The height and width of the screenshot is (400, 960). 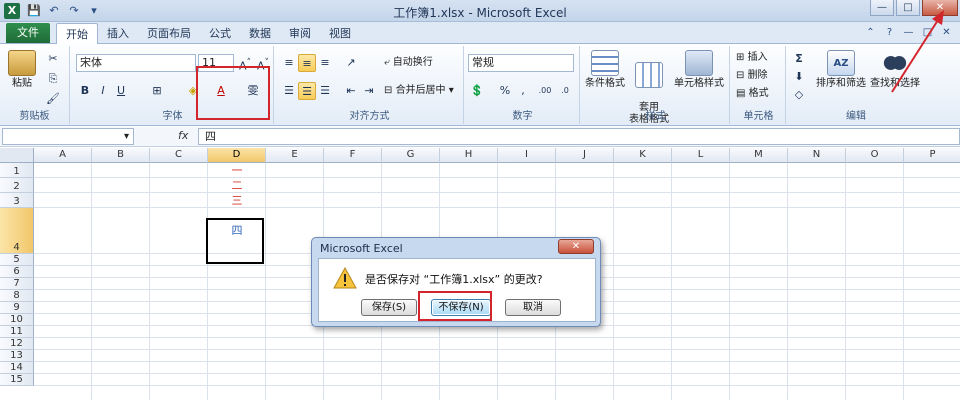 What do you see at coordinates (533, 307) in the screenshot?
I see `cancel-button: 取消` at bounding box center [533, 307].